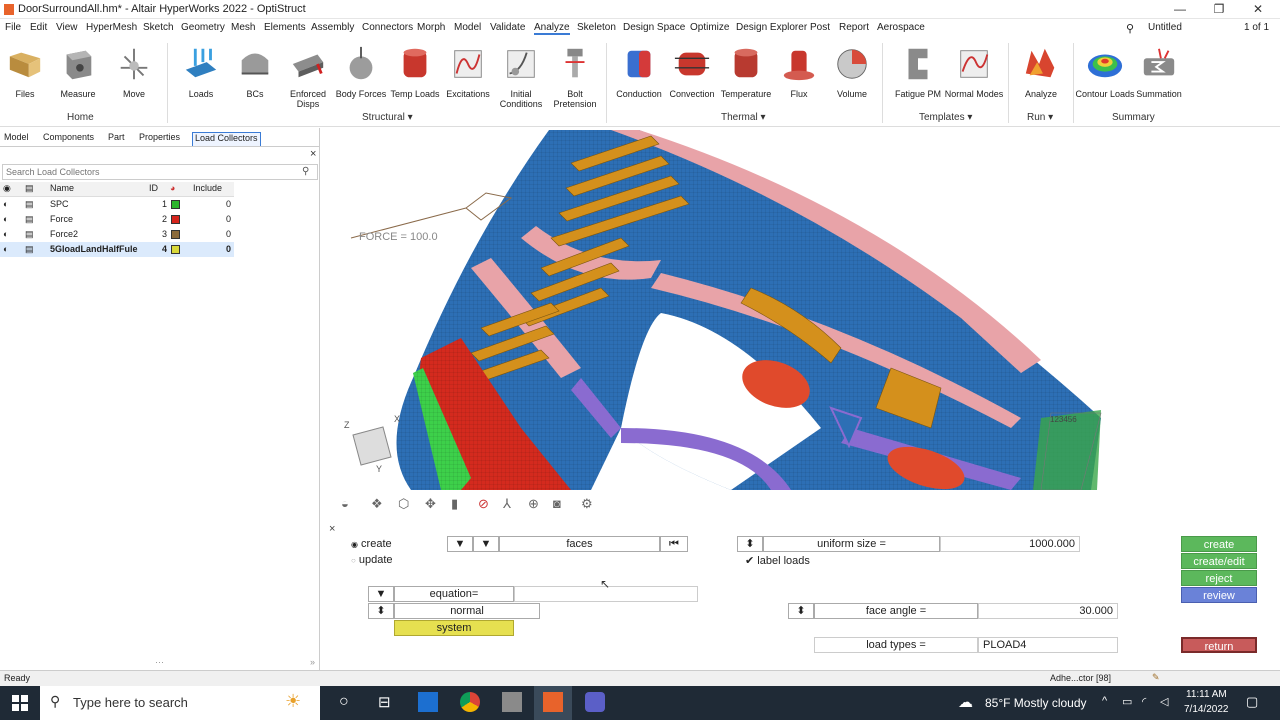  I want to click on tab-properties: Properties, so click(159, 139).